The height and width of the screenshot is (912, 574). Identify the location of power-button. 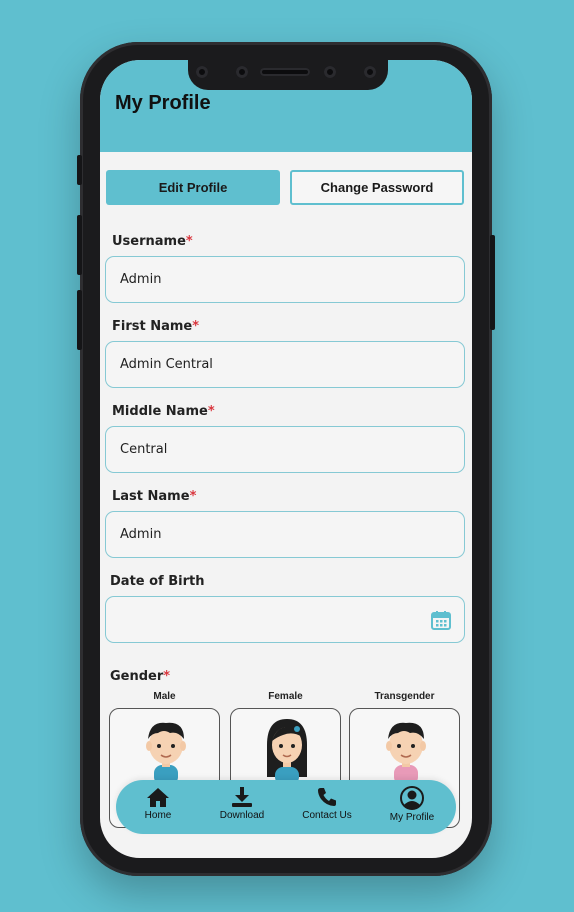
(492, 282).